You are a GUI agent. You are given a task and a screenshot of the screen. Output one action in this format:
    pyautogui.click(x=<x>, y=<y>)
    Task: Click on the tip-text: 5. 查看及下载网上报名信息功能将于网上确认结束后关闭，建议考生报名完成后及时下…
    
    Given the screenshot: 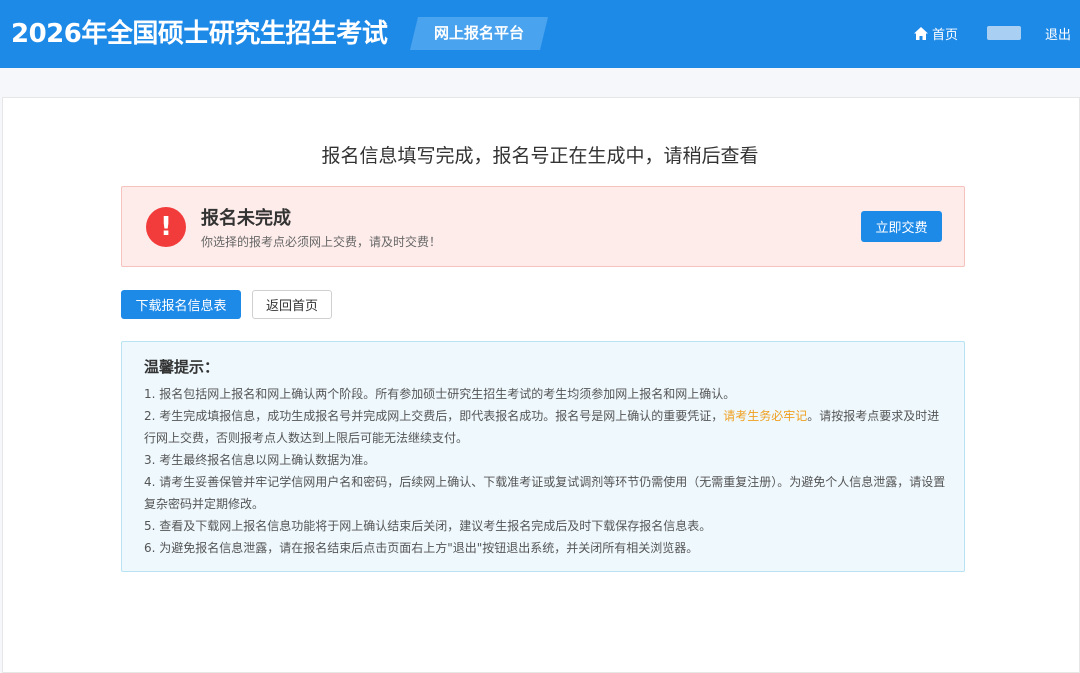 What is the action you would take?
    pyautogui.click(x=428, y=526)
    